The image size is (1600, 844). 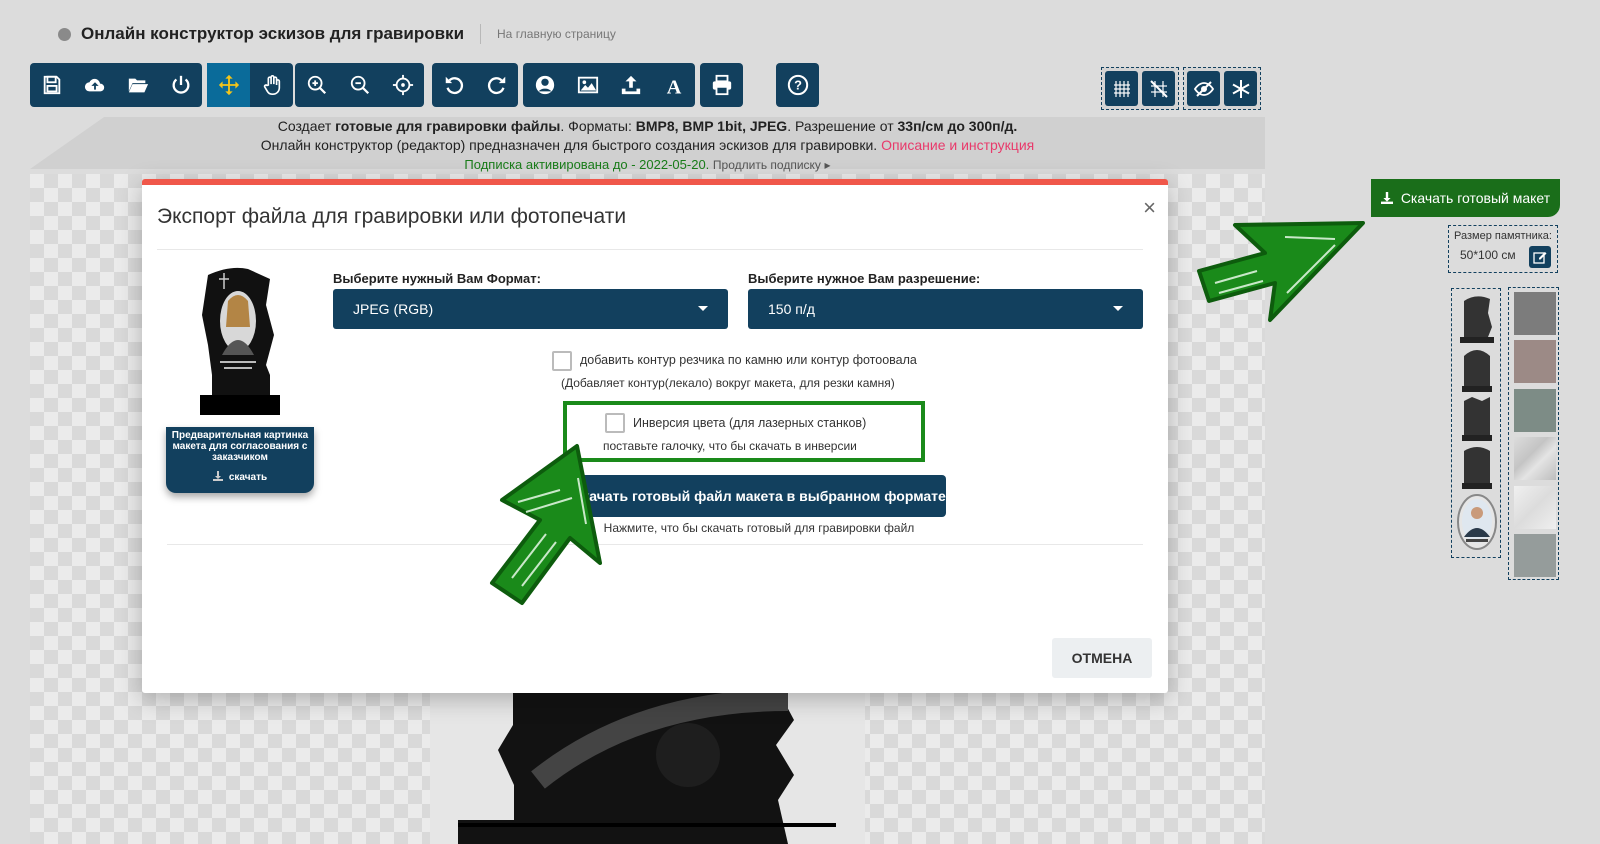 I want to click on stone-texture-panel, so click(x=1533, y=433).